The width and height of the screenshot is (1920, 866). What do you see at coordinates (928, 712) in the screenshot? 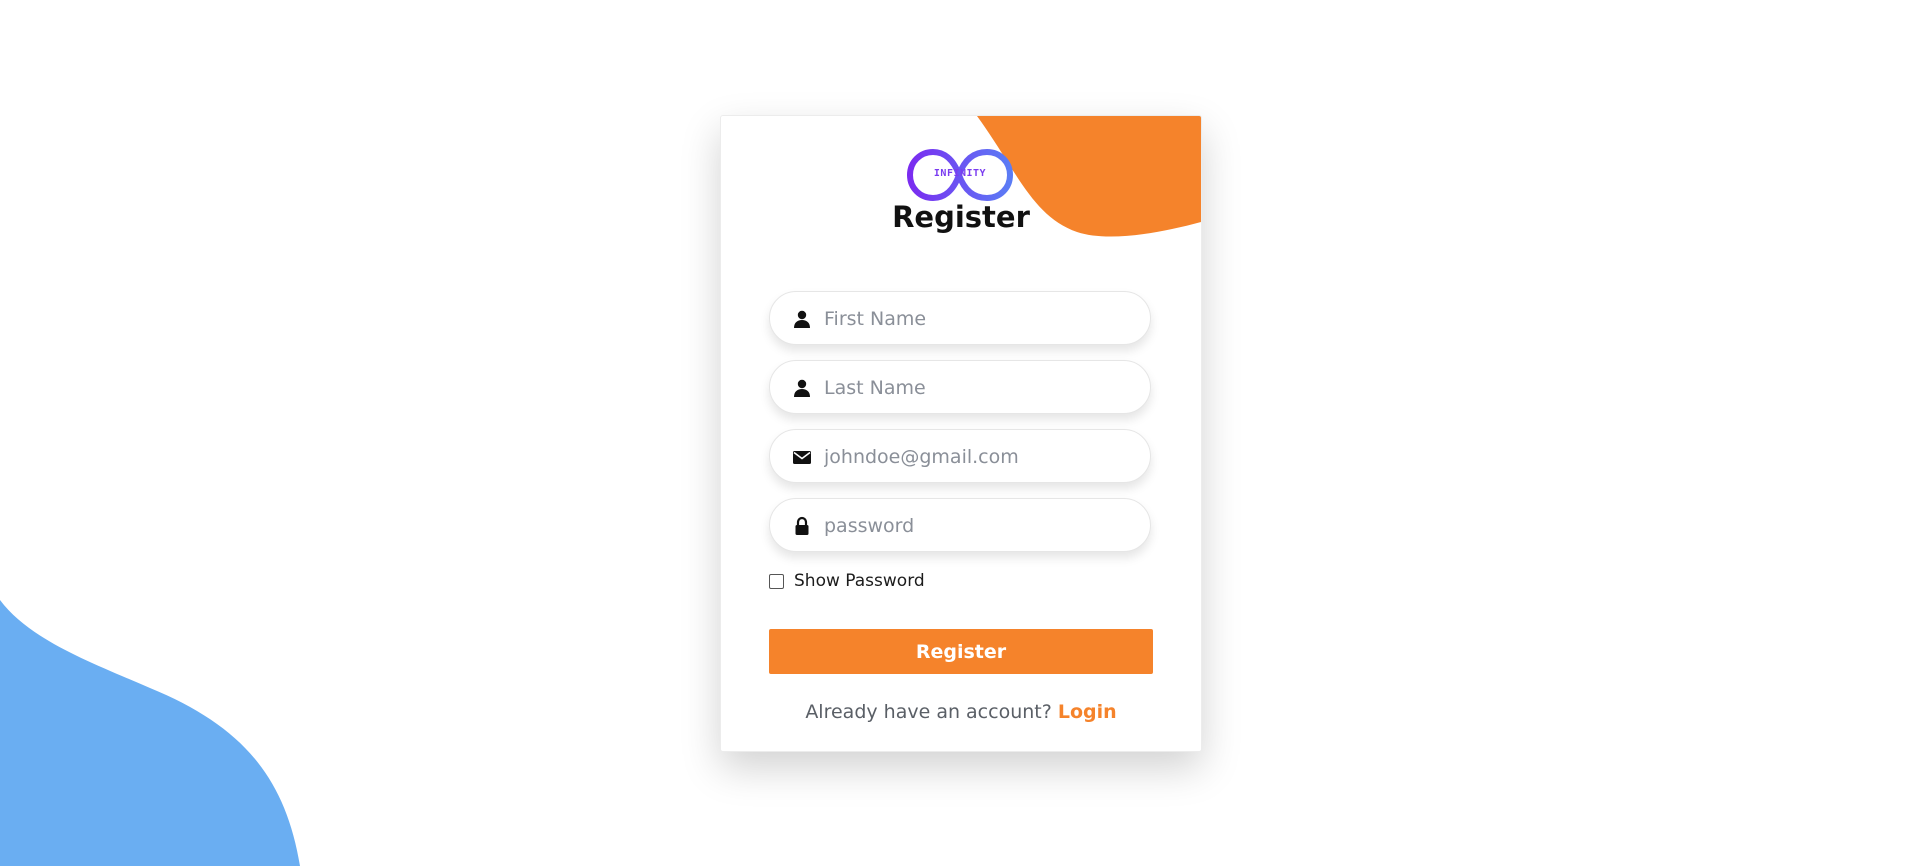
I see `login-prompt-text: Already have an account?` at bounding box center [928, 712].